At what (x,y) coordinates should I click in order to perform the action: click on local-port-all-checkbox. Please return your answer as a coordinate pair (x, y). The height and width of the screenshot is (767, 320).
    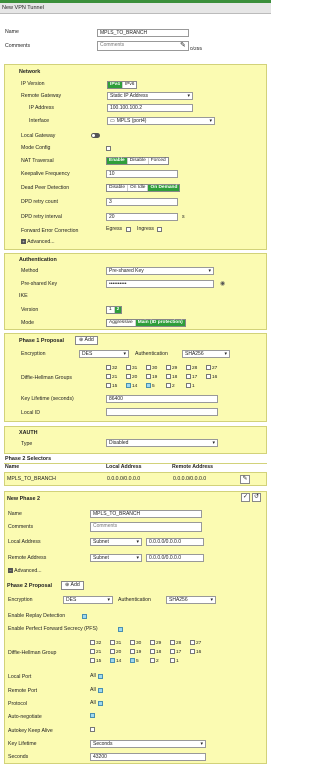
    Looking at the image, I should click on (100, 676).